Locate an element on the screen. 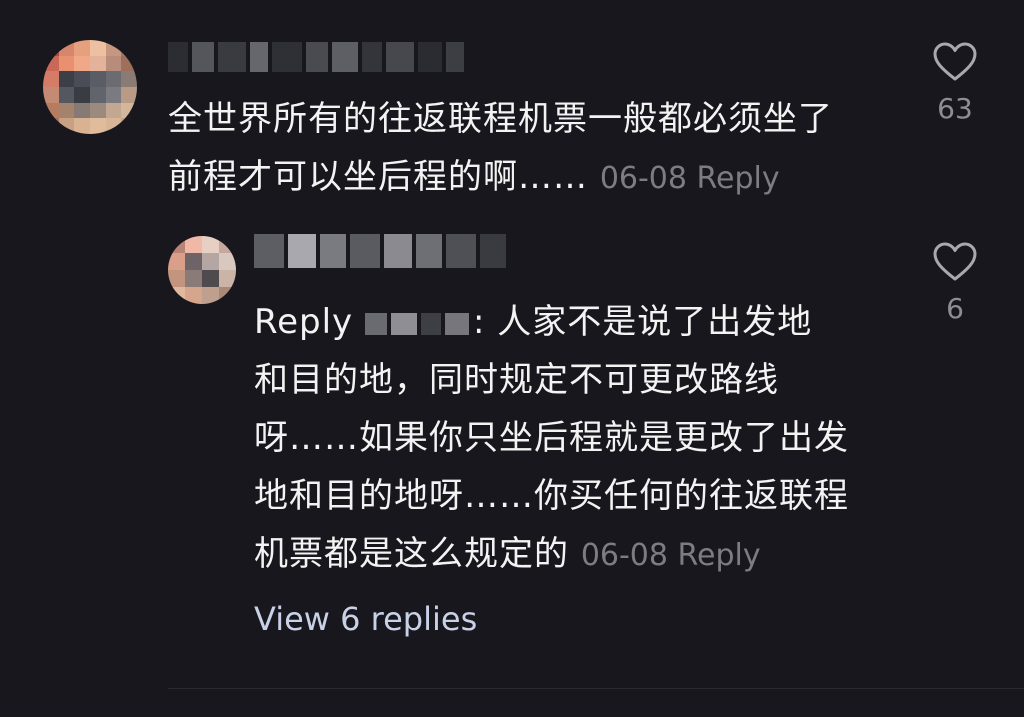 The width and height of the screenshot is (1024, 717). view-replies-button: View 6 replies is located at coordinates (365, 619).